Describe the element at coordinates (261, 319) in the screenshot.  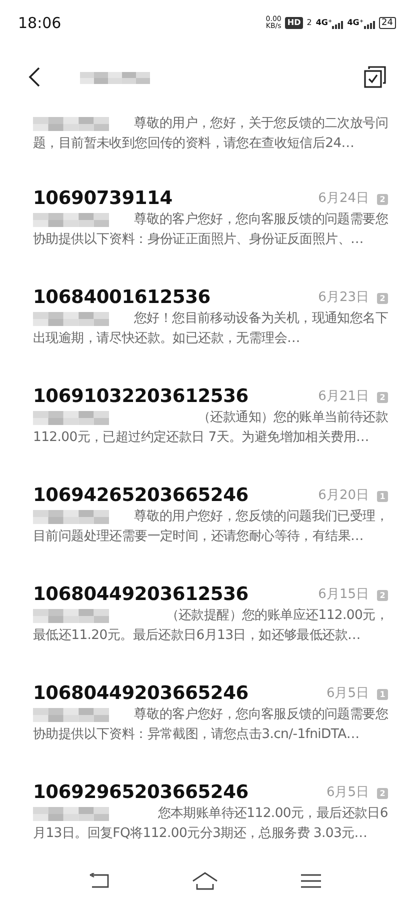
I see `message-preview: 您好！您目前移动设备为关机，现通知您名下` at that location.